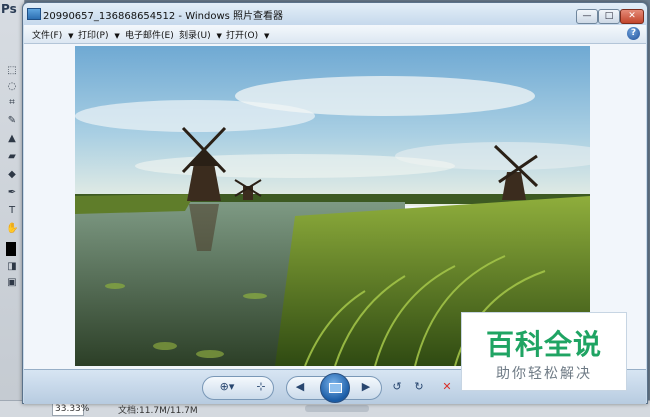 The height and width of the screenshot is (417, 650). Describe the element at coordinates (12, 71) in the screenshot. I see `marquee-tool-icon: ⬚` at that location.